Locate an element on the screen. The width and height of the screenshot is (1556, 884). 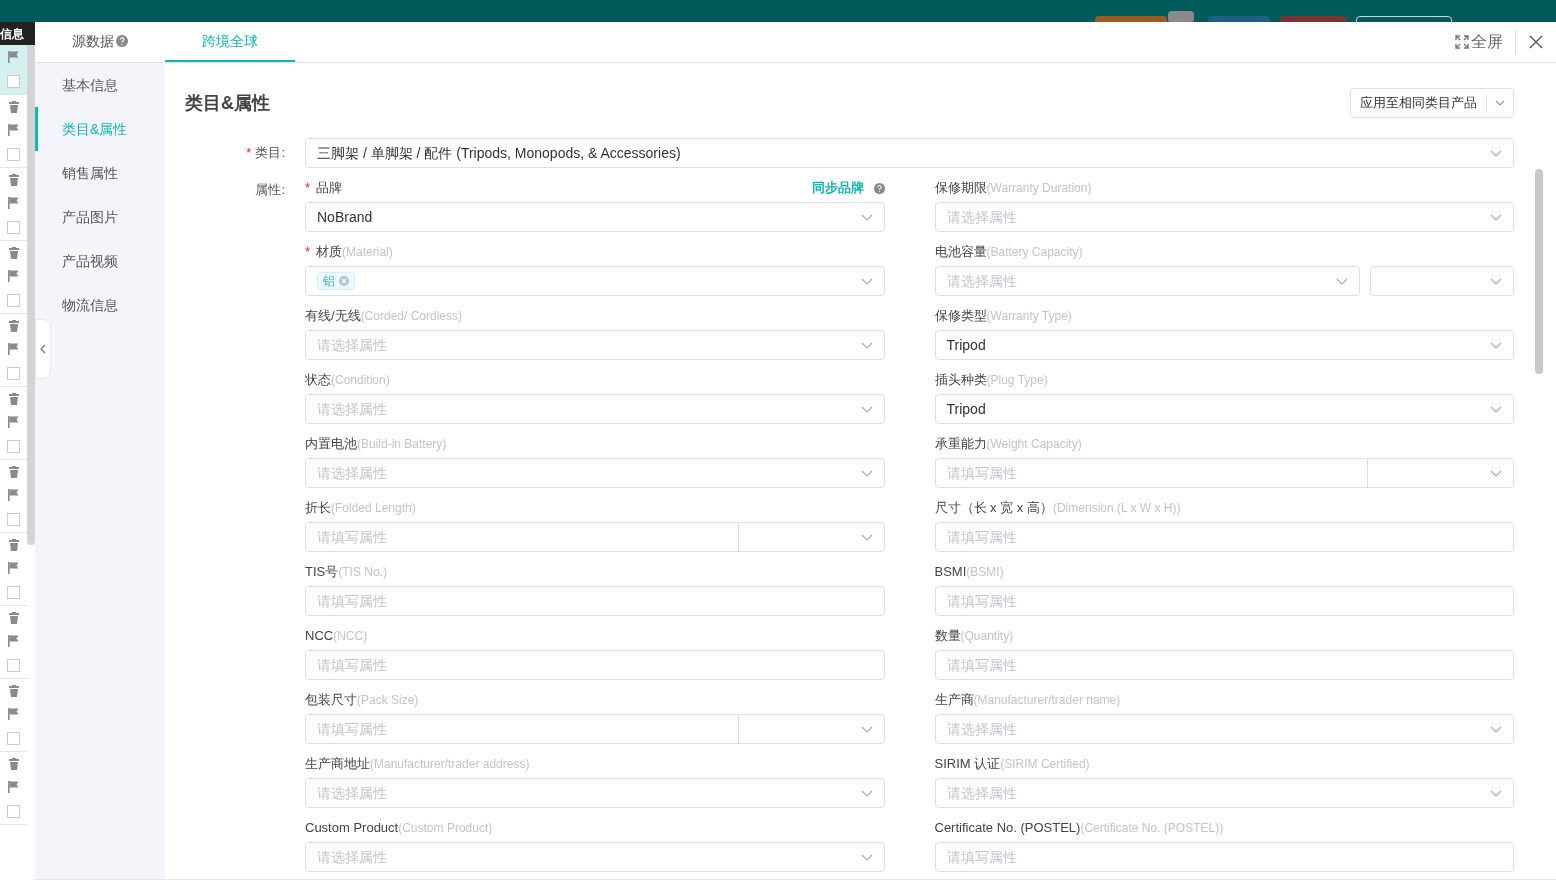
field-label: BSMI is located at coordinates (950, 572).